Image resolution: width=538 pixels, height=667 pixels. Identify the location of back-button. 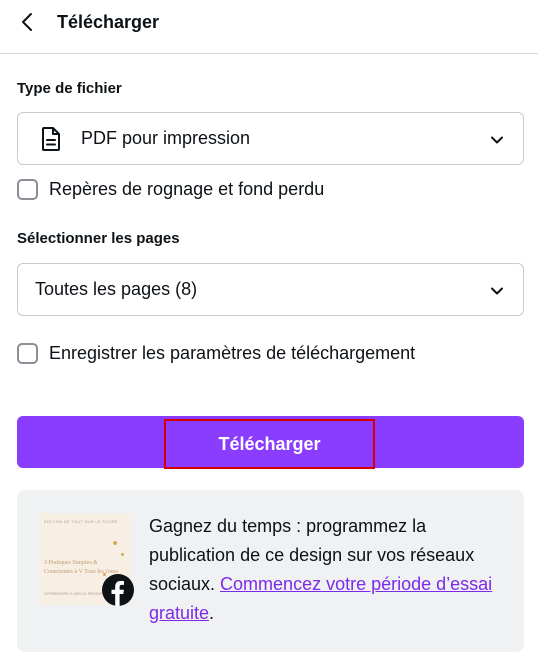
(27, 22).